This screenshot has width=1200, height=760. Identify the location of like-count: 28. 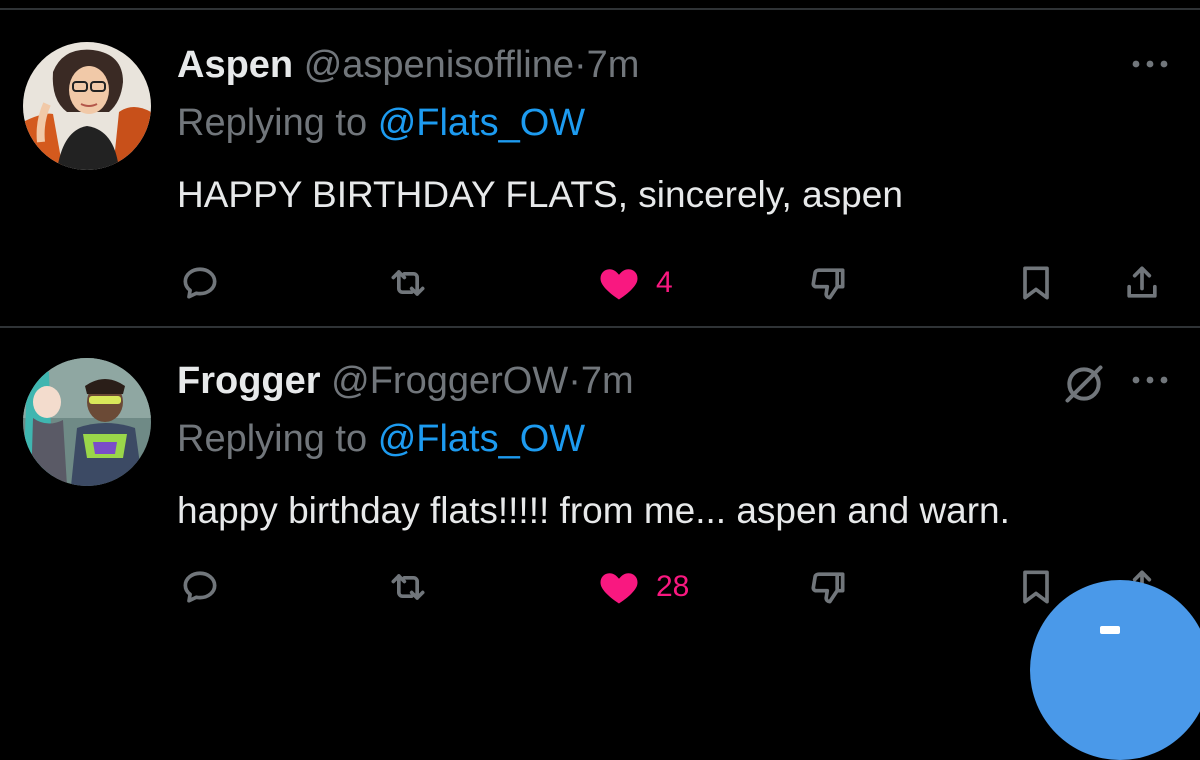
(673, 586).